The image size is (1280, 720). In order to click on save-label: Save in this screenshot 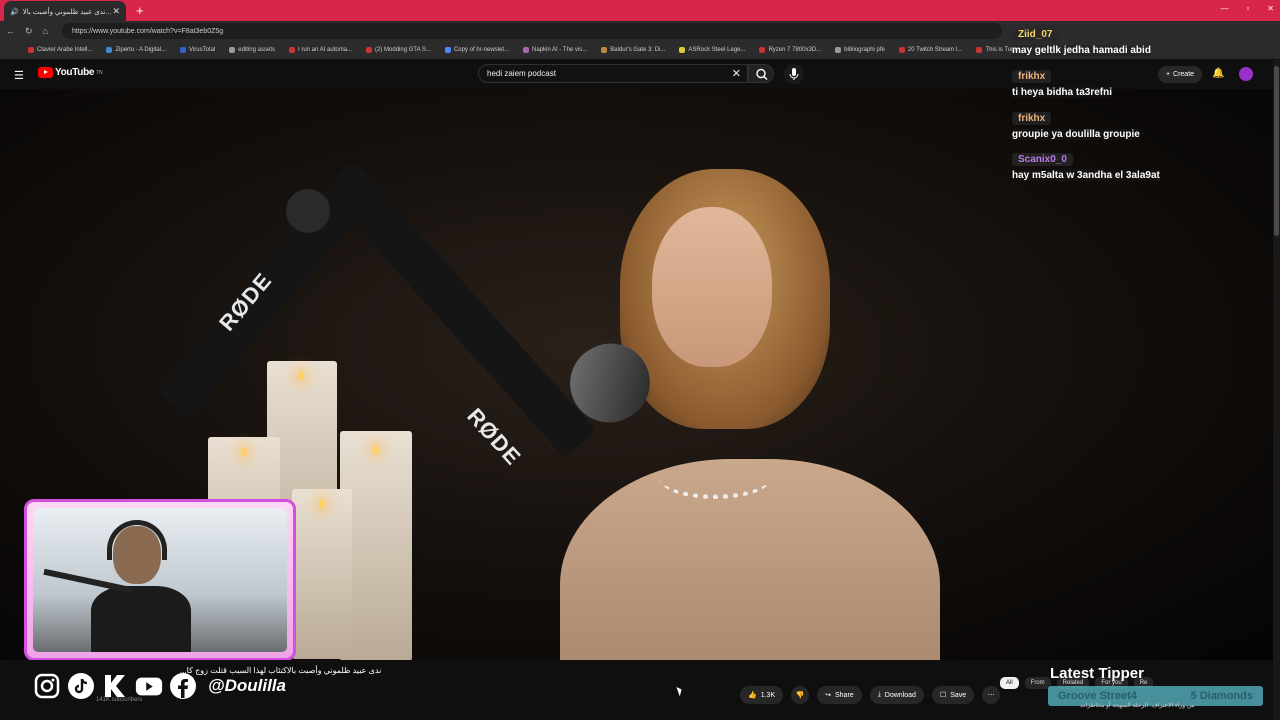, I will do `click(958, 695)`.